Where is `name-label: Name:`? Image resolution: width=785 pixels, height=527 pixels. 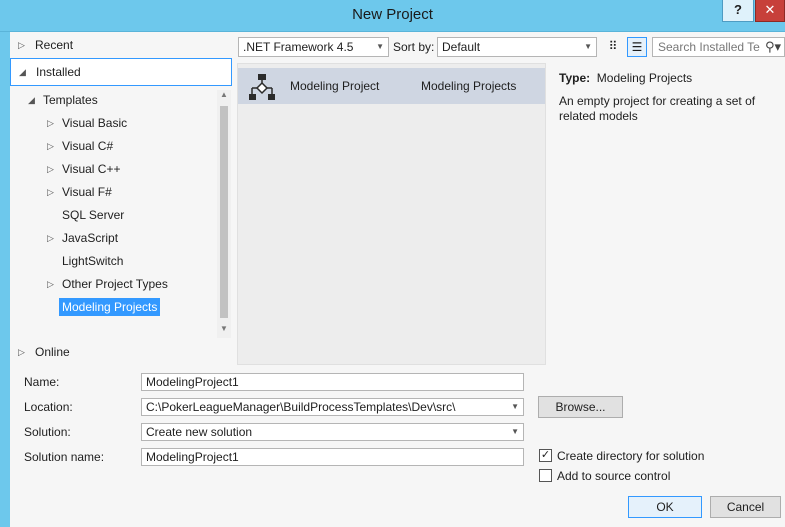
name-label: Name: is located at coordinates (42, 382).